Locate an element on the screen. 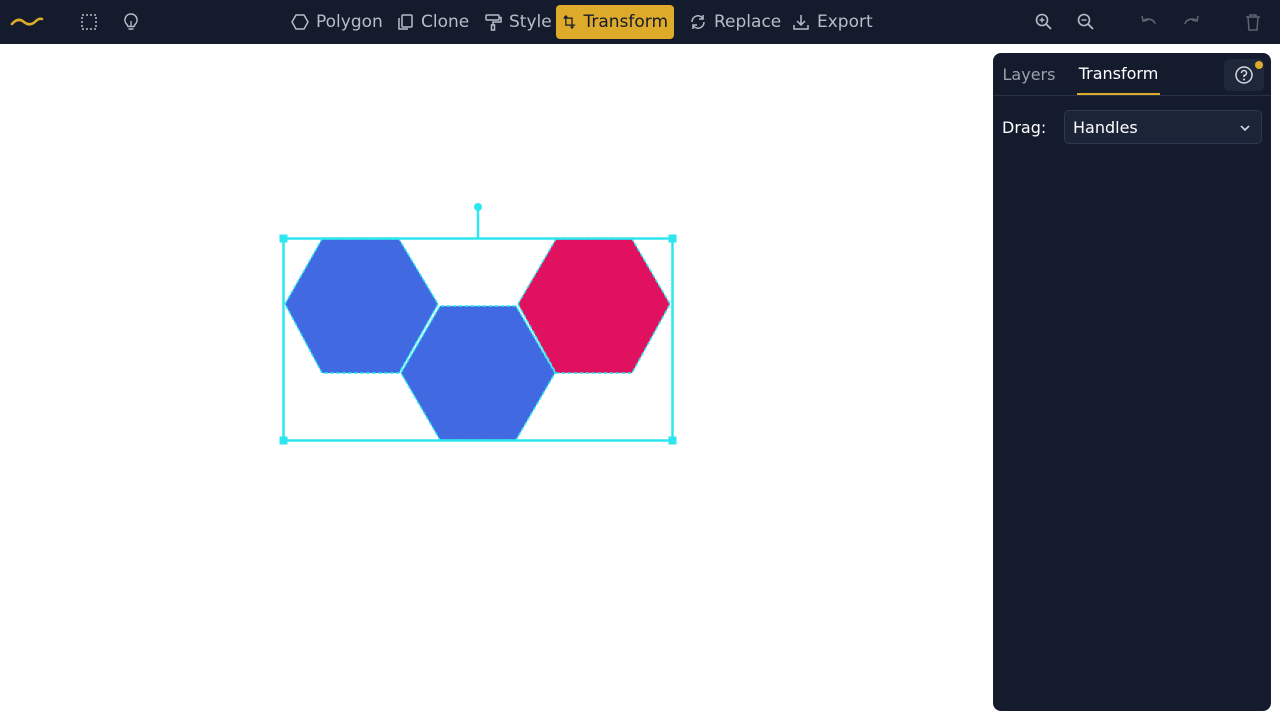 This screenshot has width=1280, height=720. tab-layers: Layers is located at coordinates (1029, 74).